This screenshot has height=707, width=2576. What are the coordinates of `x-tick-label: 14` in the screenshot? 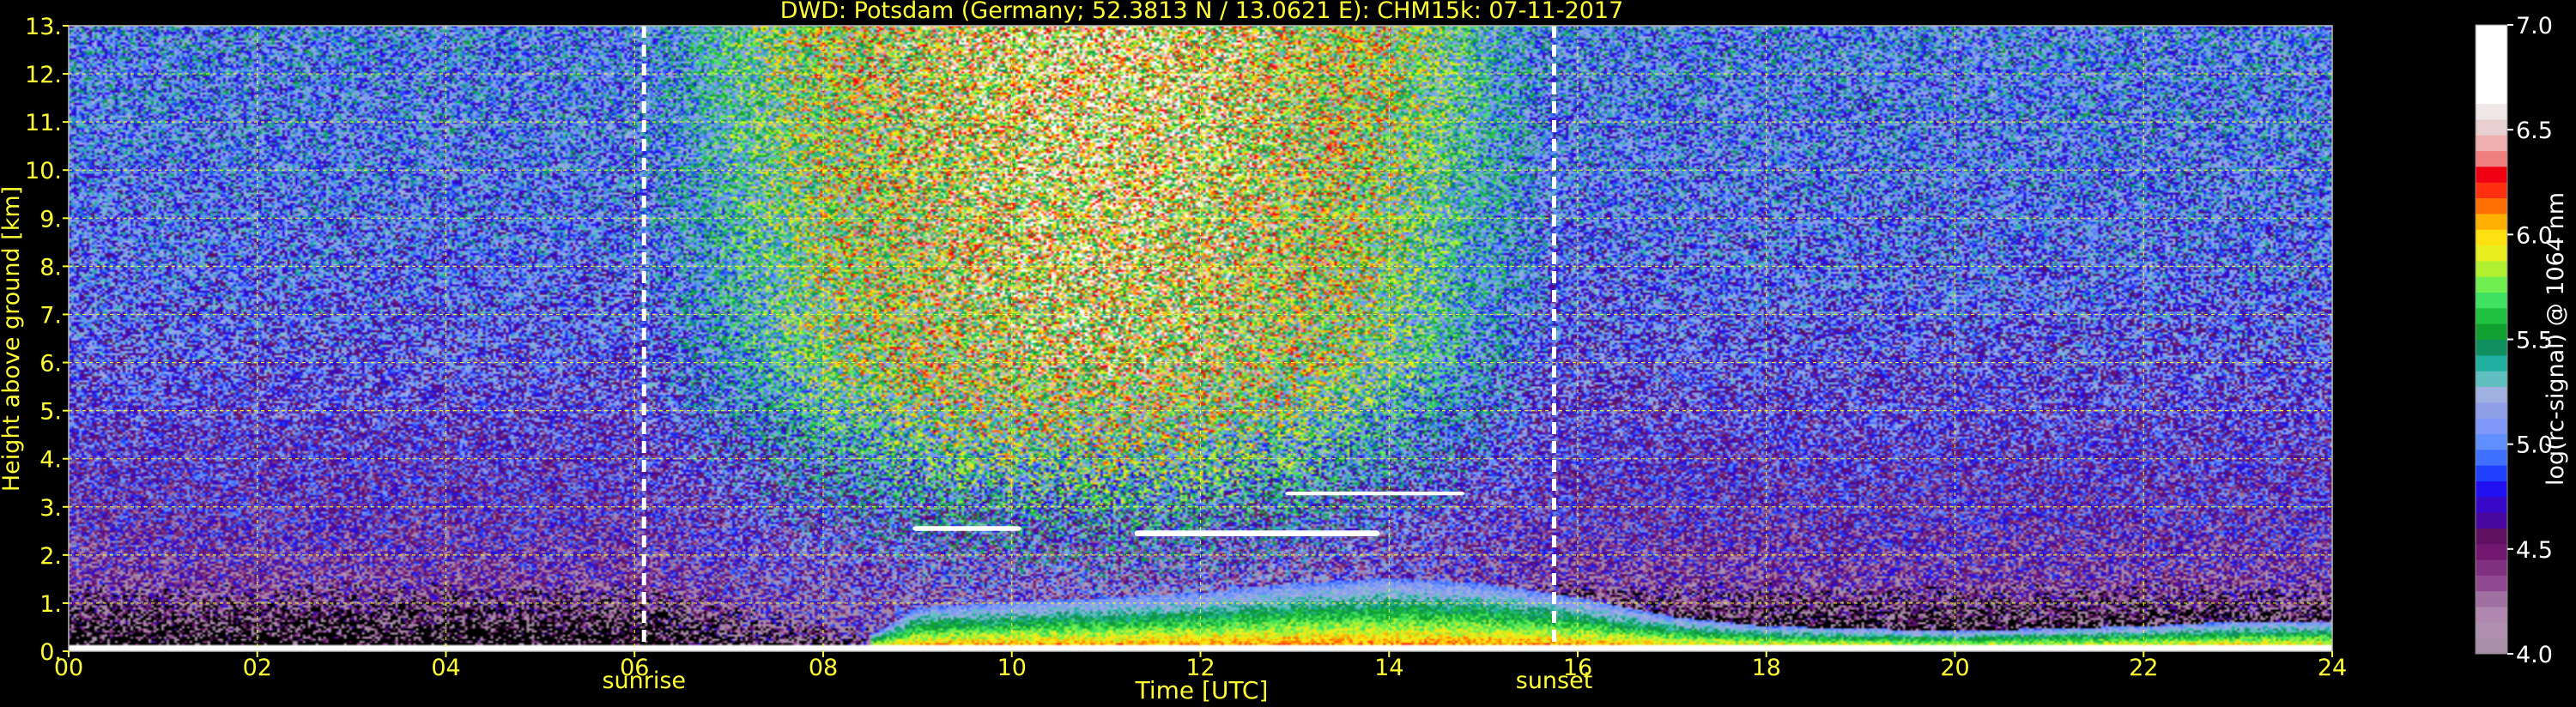 It's located at (1388, 668).